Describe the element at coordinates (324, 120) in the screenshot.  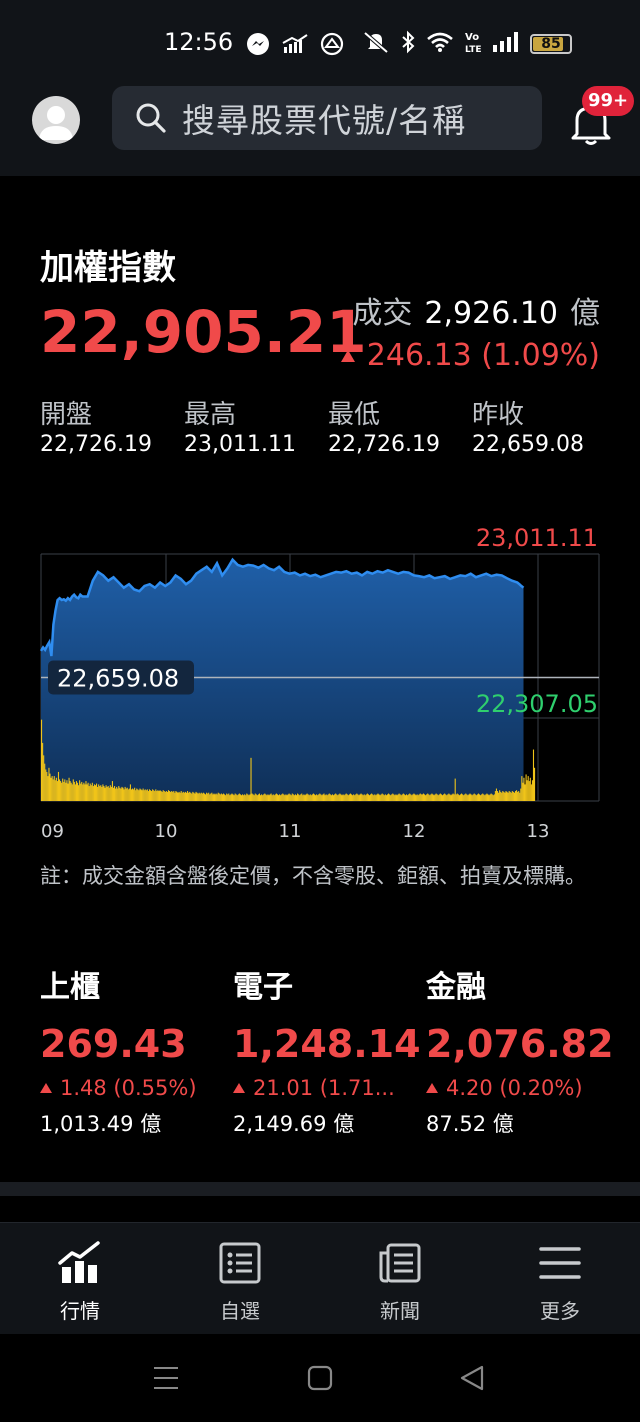
I see `search-placeholder: 搜尋股票代號/名稱` at that location.